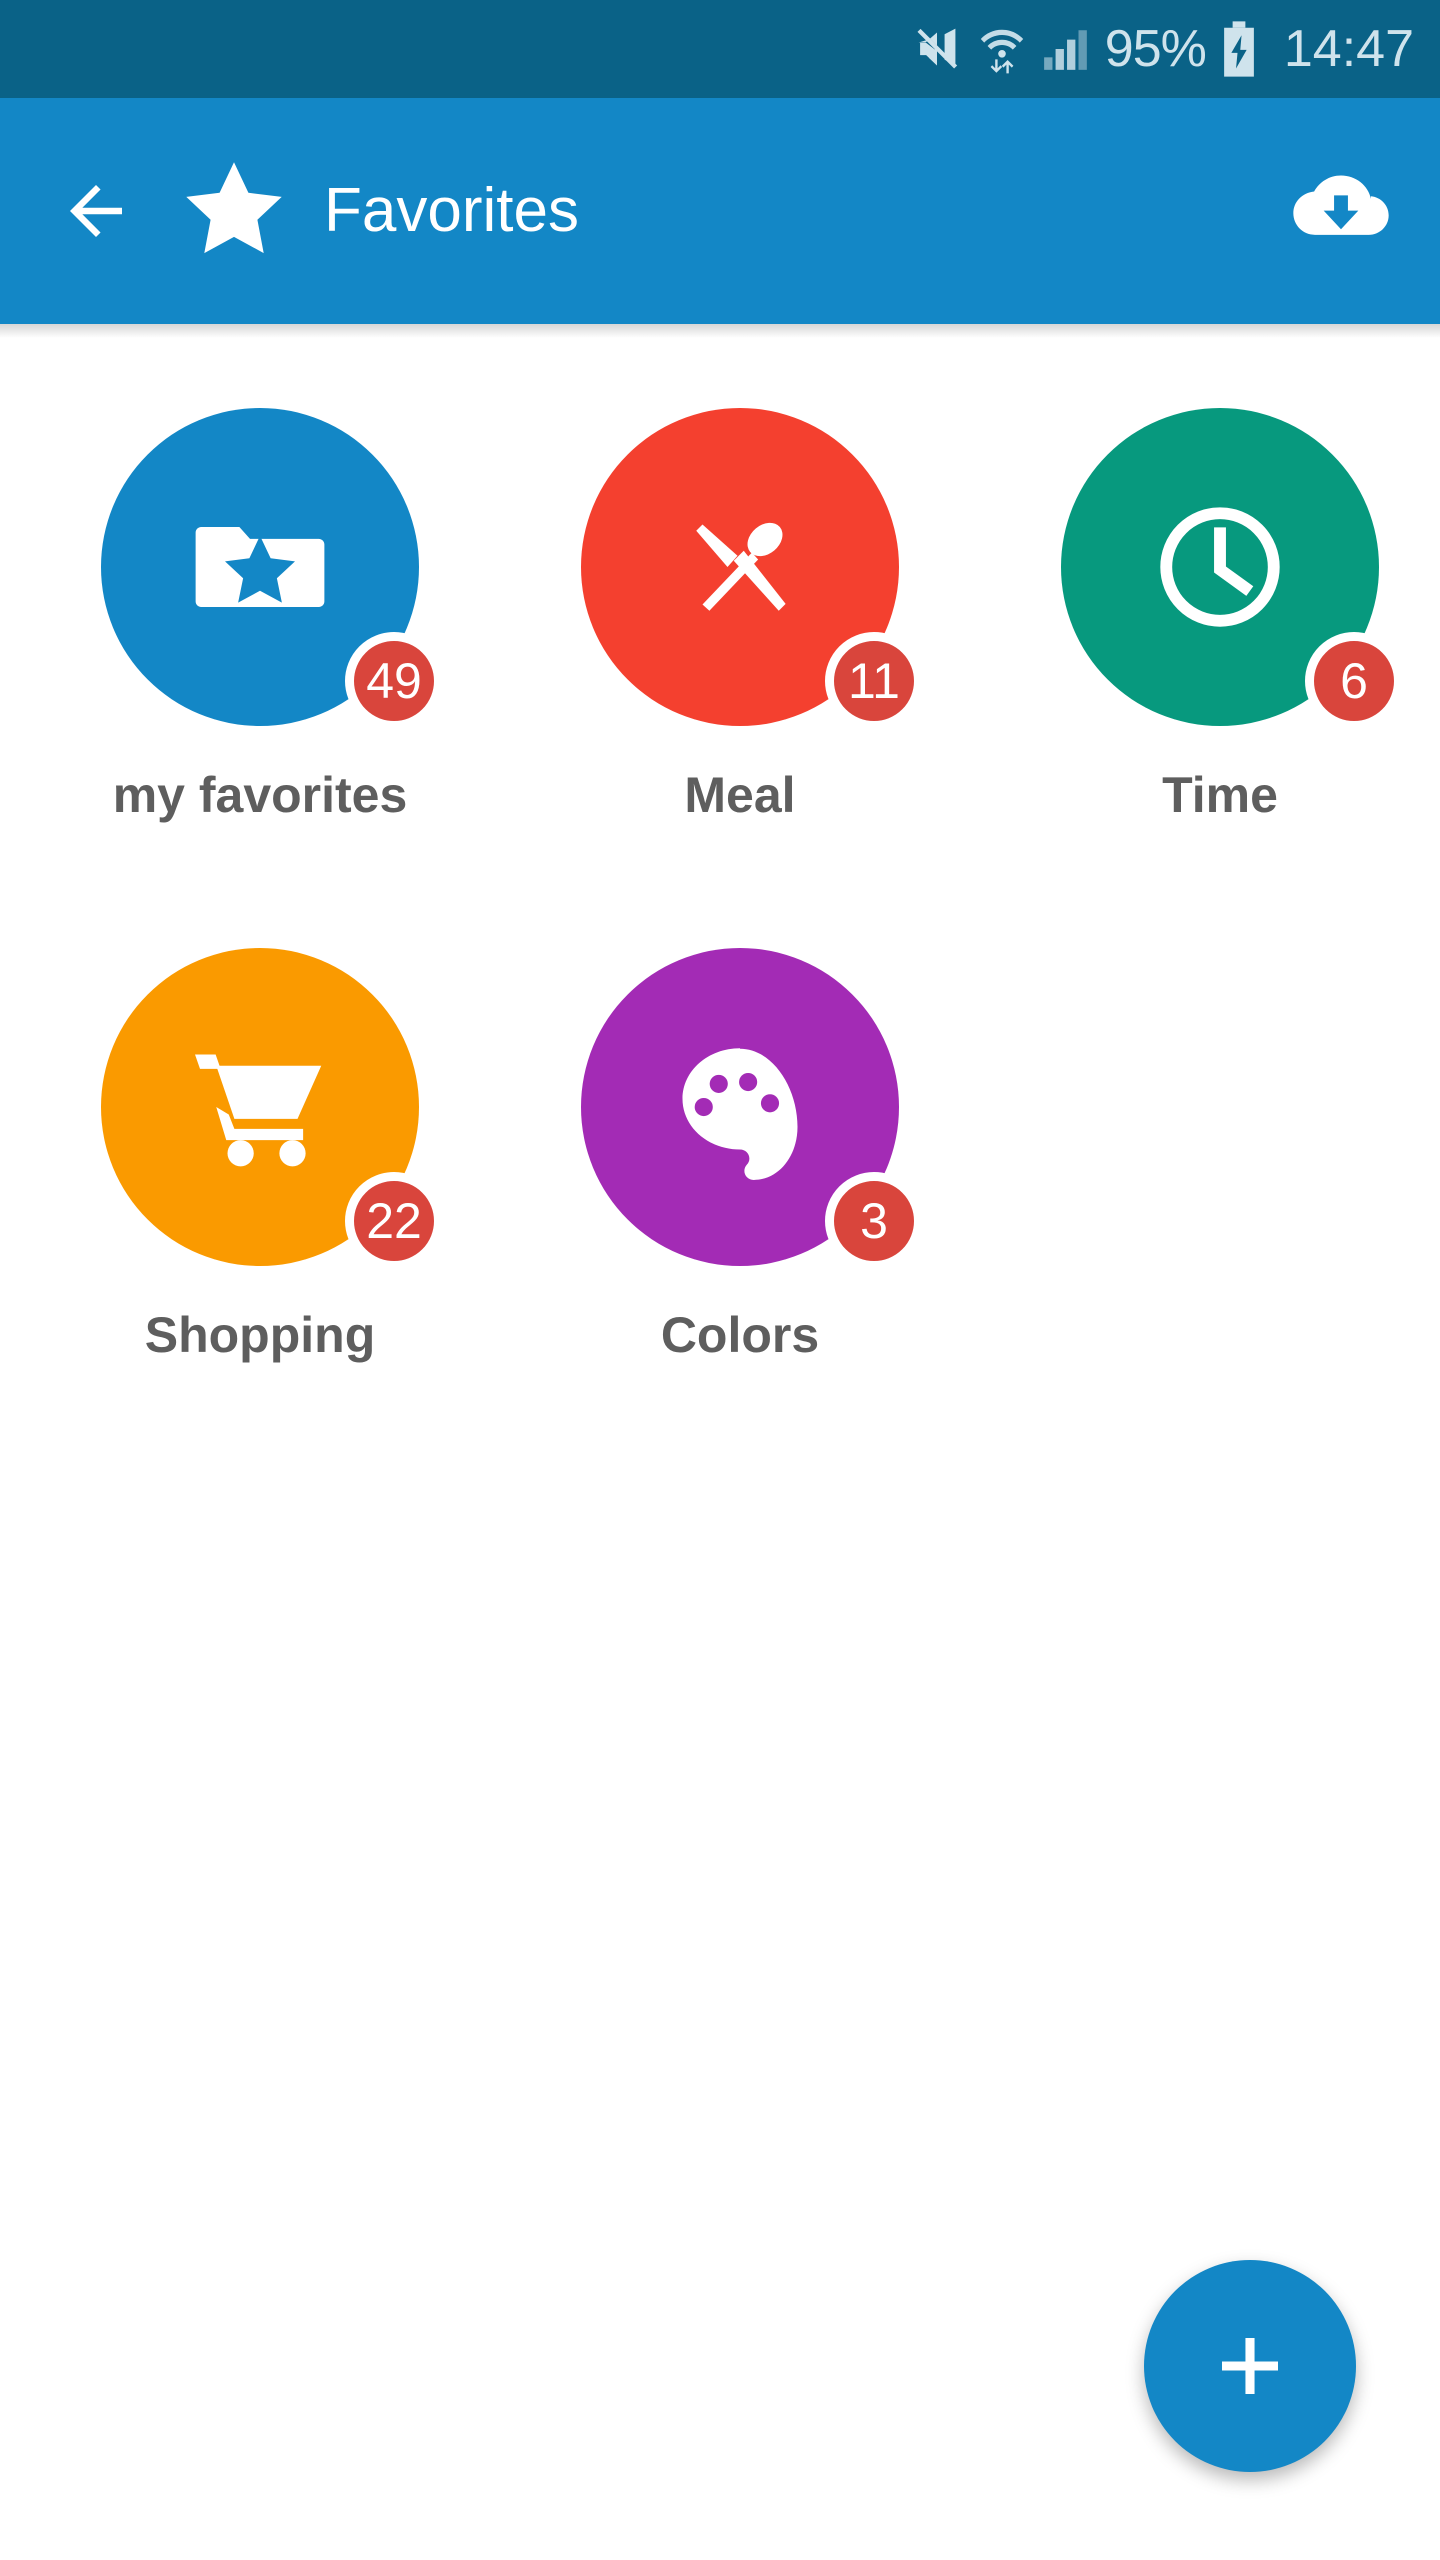  I want to click on category-cell-shopping: 22 Shopping, so click(260, 1218).